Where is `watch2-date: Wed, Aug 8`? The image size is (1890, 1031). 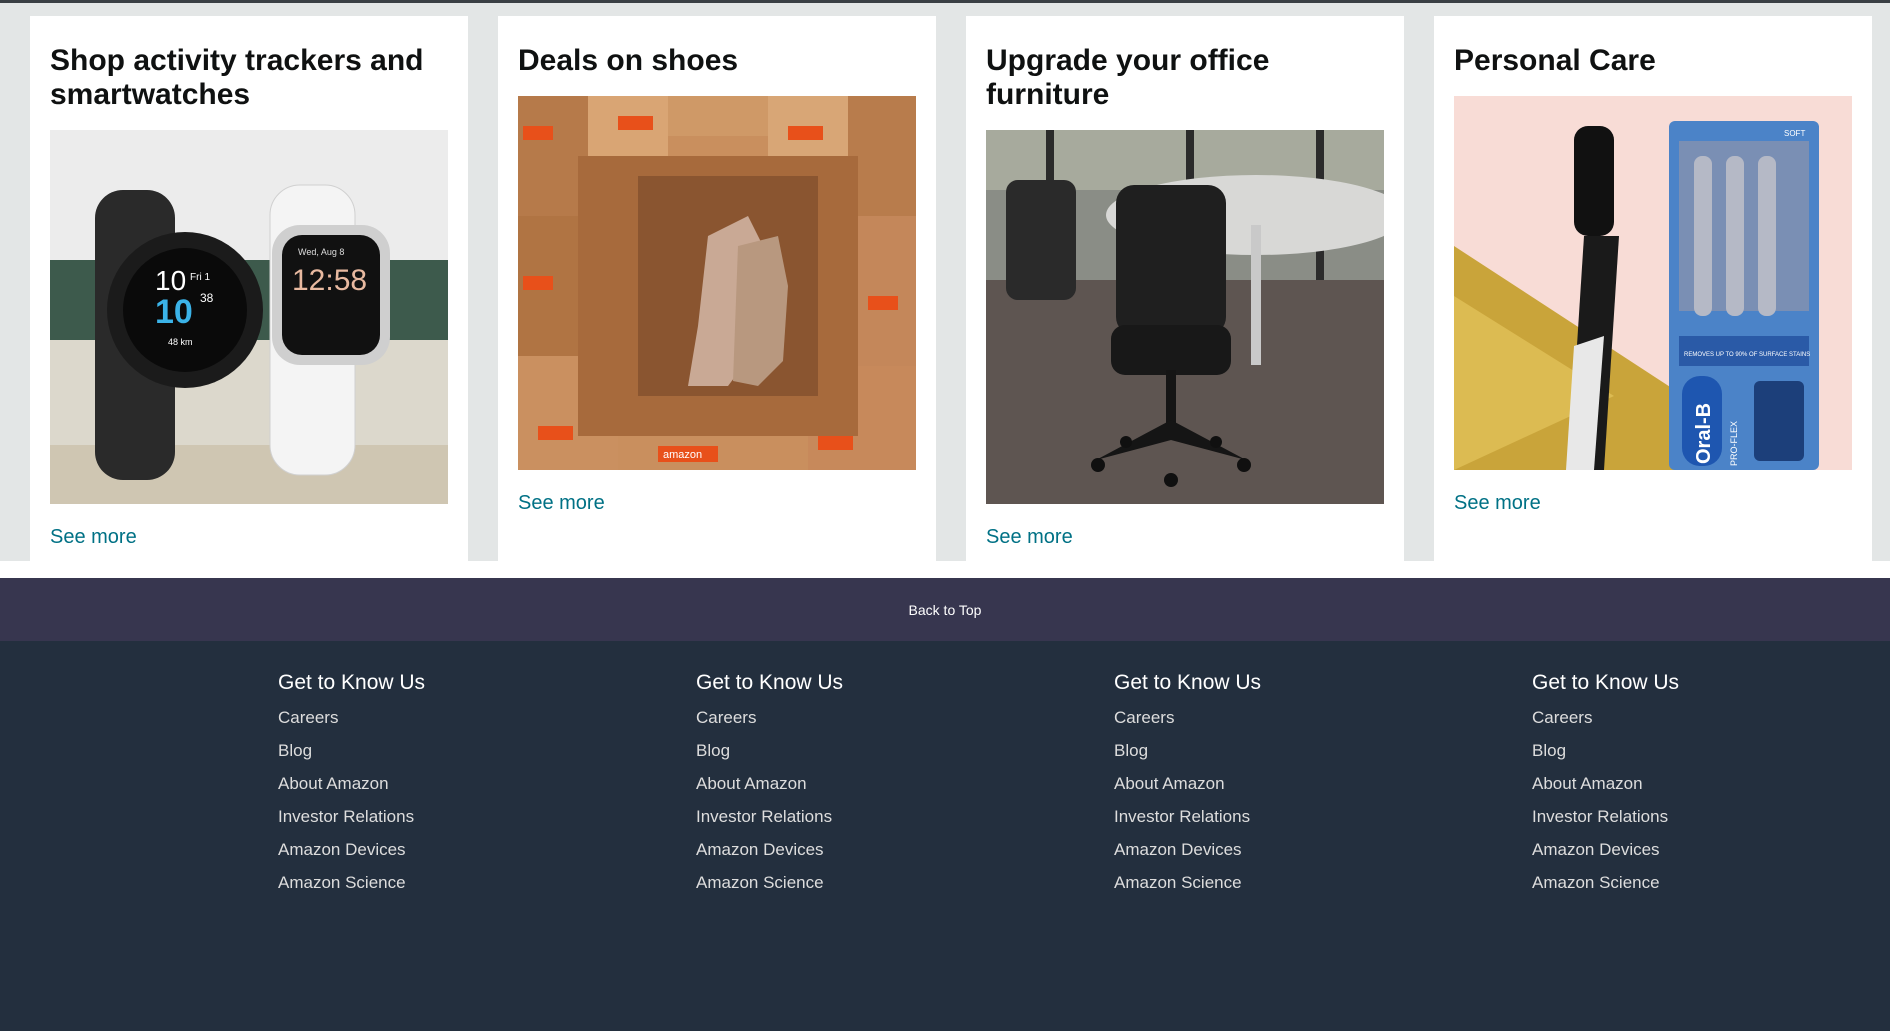
watch2-date: Wed, Aug 8 is located at coordinates (321, 252).